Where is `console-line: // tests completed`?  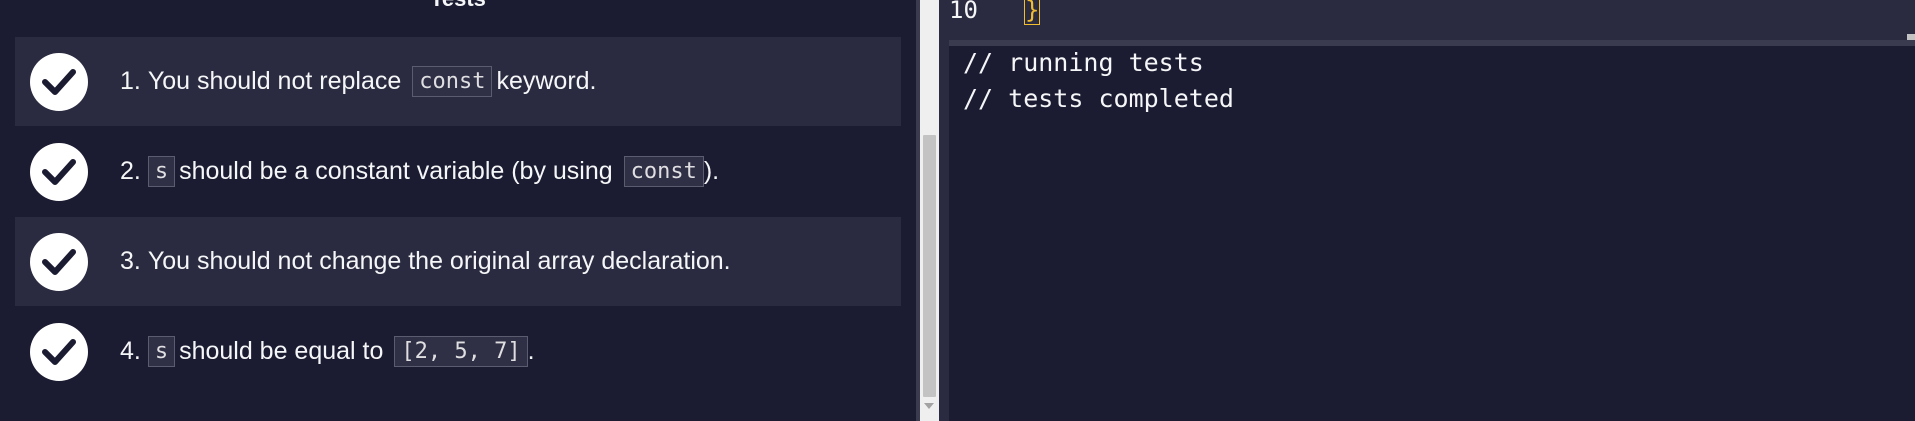 console-line: // tests completed is located at coordinates (1098, 98).